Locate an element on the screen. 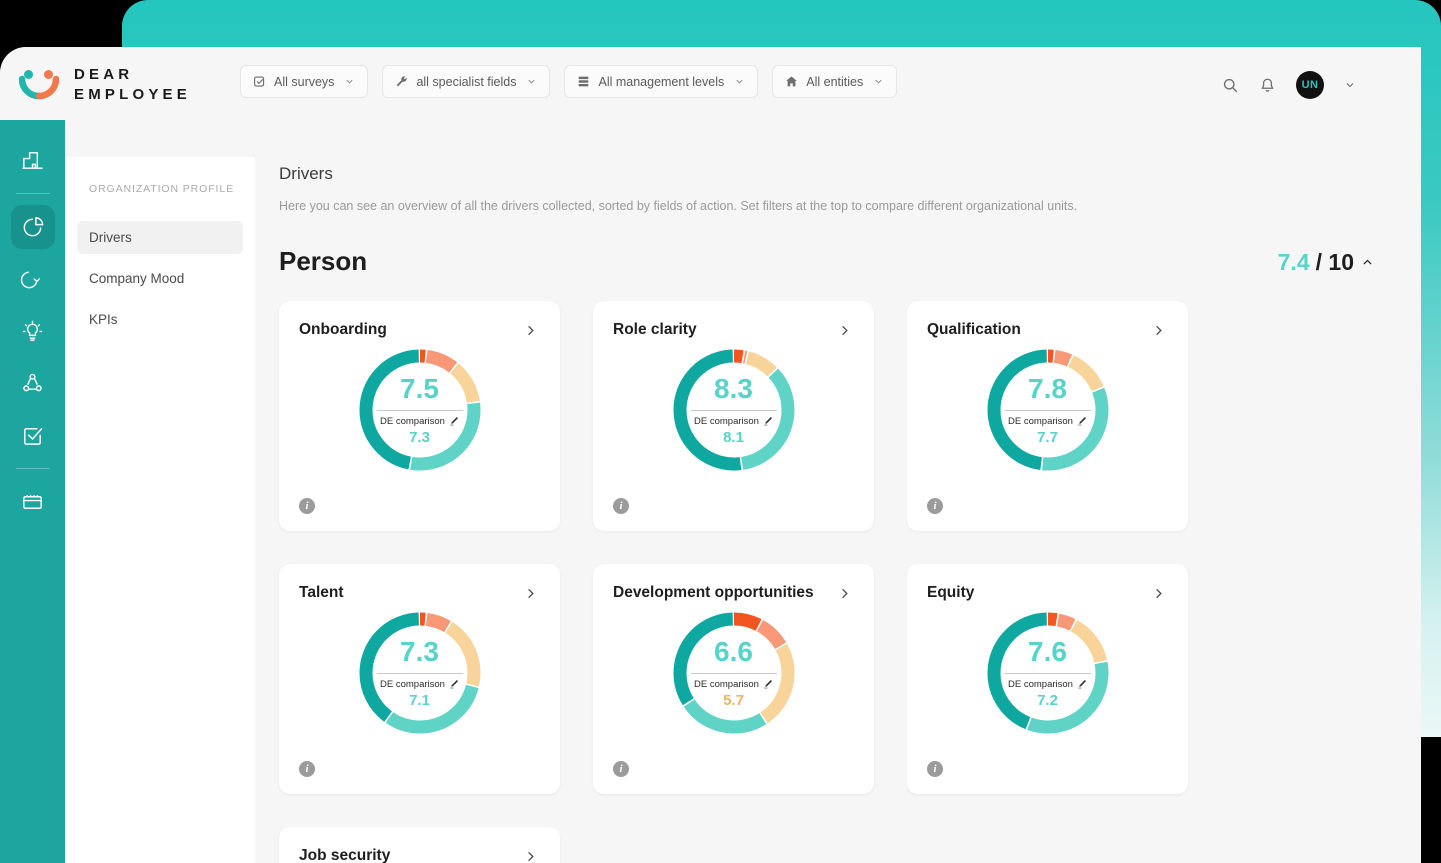 The image size is (1441, 863). filter-label: All management levels is located at coordinates (661, 81).